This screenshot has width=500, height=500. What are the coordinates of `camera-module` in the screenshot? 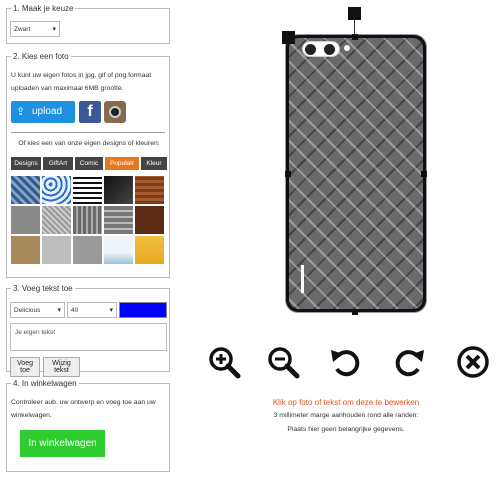 It's located at (321, 49).